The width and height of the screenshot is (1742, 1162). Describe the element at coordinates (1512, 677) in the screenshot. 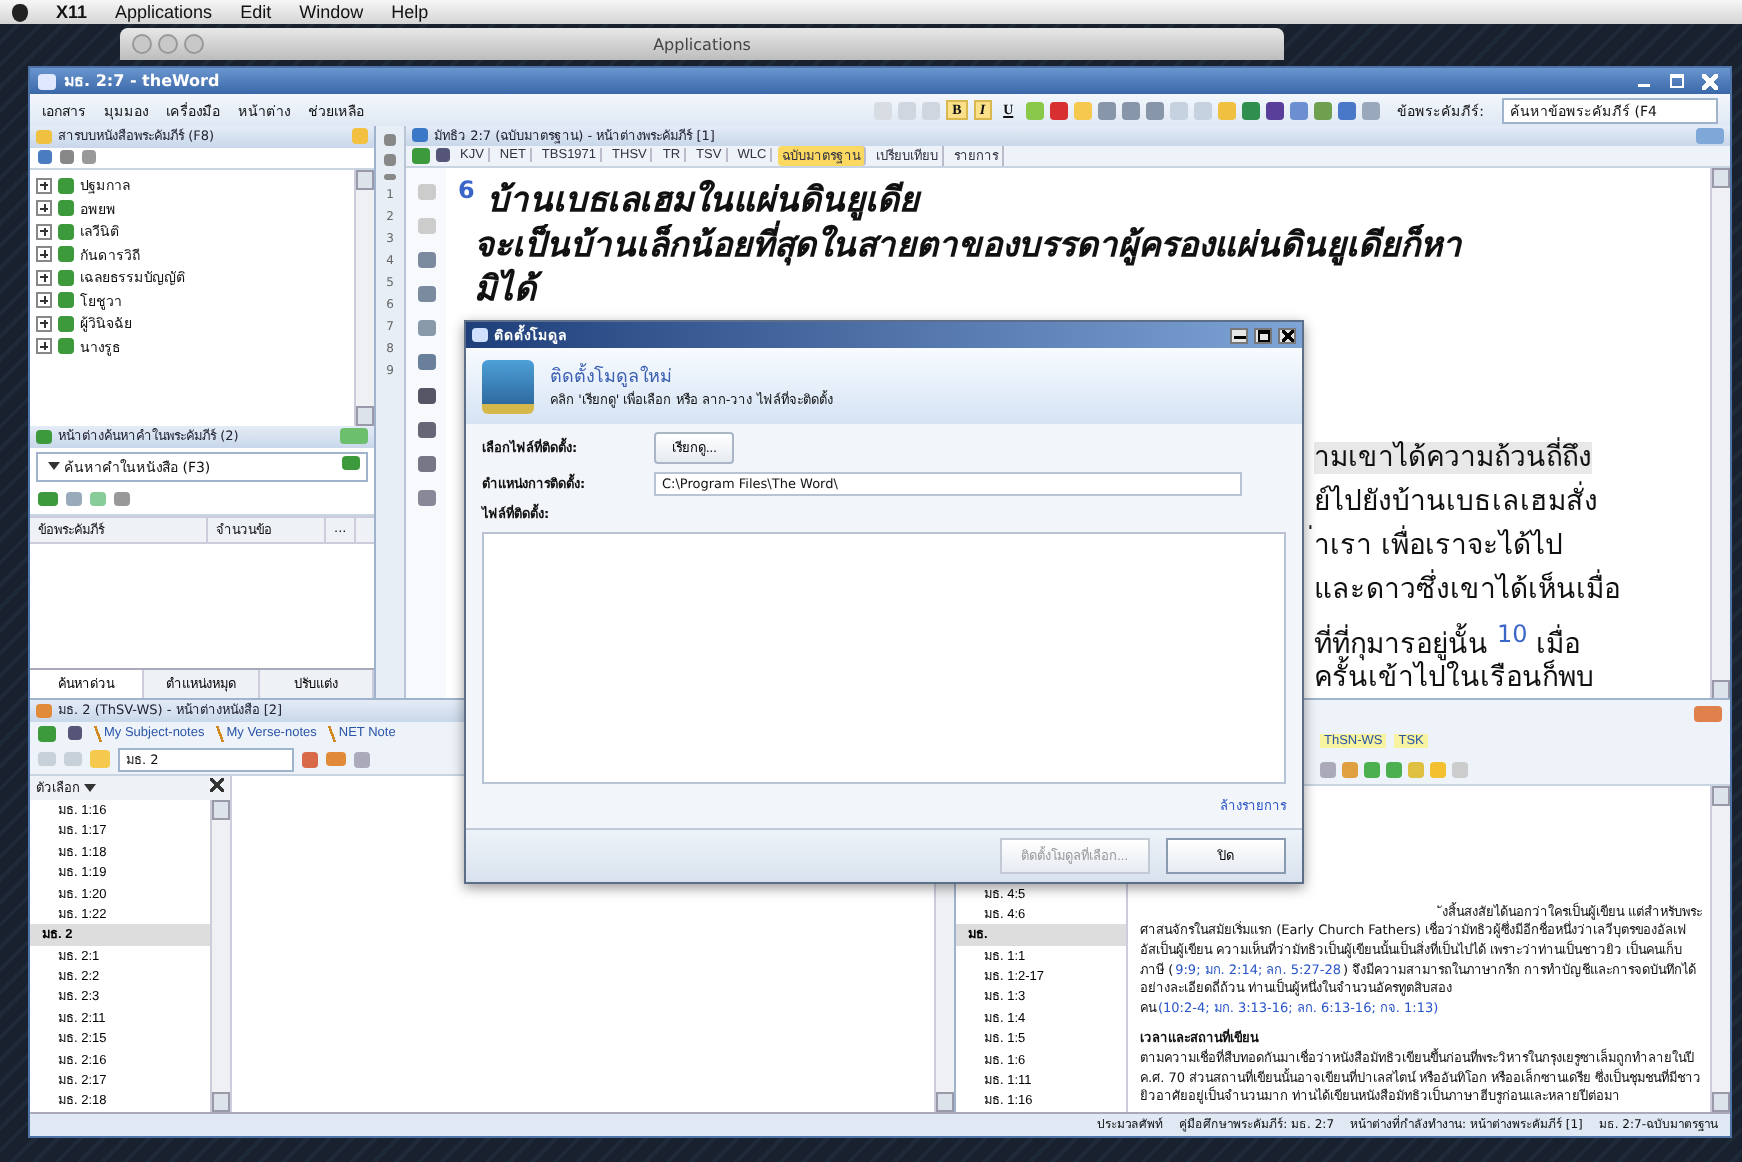

I see `verse-text: ครั้นเข้าไปในเรือนก็พบ` at that location.